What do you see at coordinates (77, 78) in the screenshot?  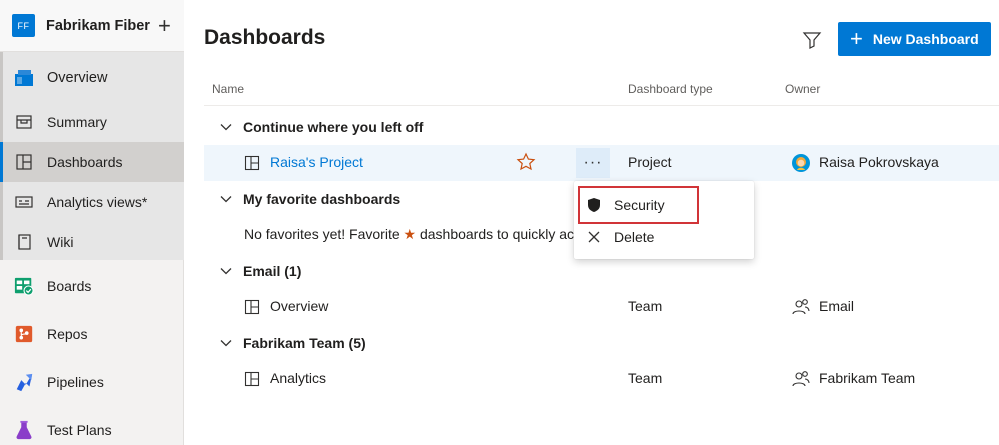 I see `sidebar-item-label: Overview` at bounding box center [77, 78].